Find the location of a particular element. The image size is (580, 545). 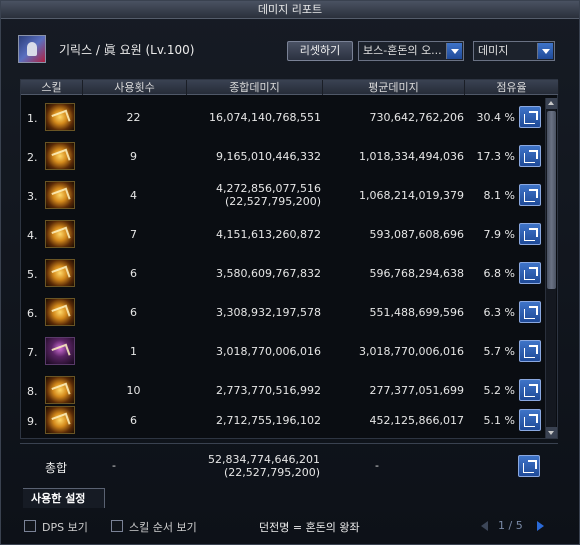

table-header: 스킬 사용횟수 종합데미지 평균데미지 점유율 is located at coordinates (290, 87).